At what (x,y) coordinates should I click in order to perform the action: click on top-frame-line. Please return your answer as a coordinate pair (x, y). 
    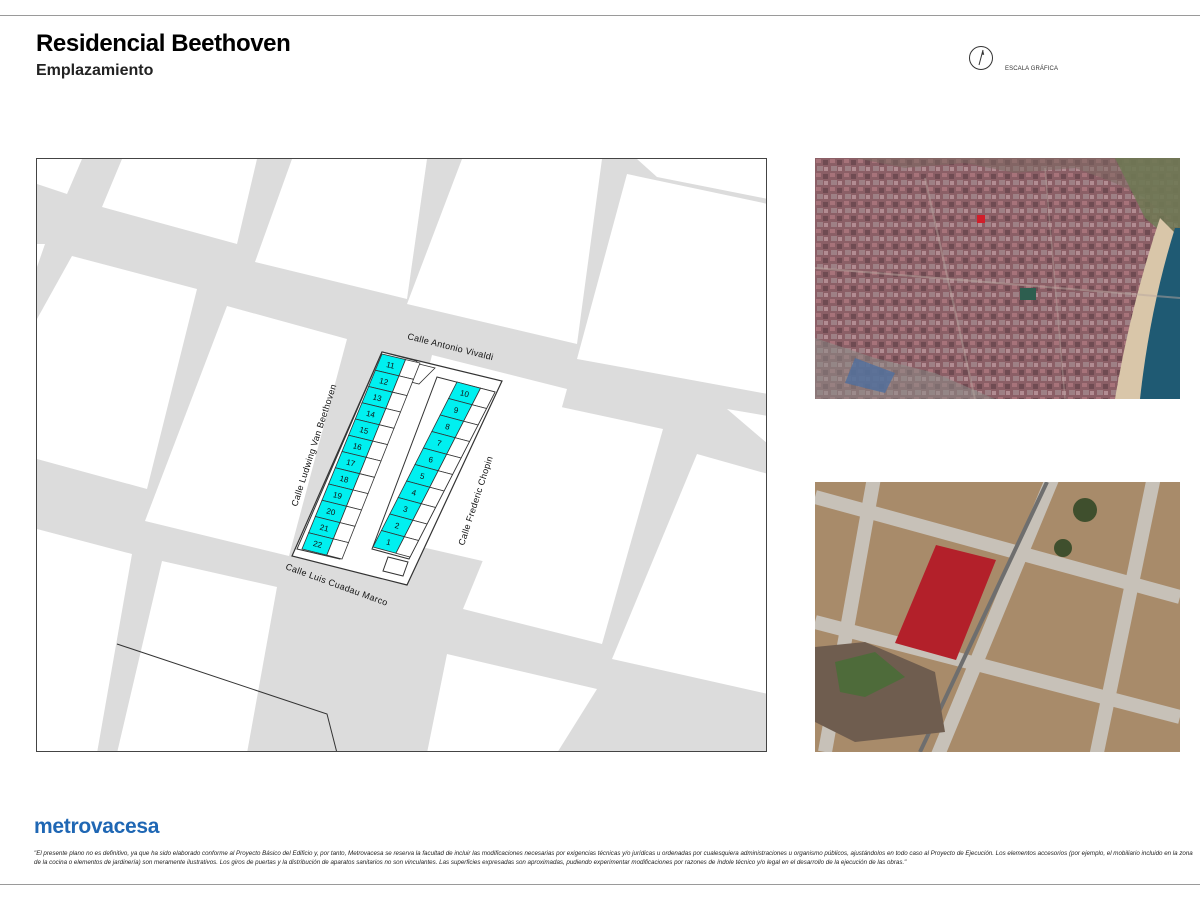
    Looking at the image, I should click on (600, 15).